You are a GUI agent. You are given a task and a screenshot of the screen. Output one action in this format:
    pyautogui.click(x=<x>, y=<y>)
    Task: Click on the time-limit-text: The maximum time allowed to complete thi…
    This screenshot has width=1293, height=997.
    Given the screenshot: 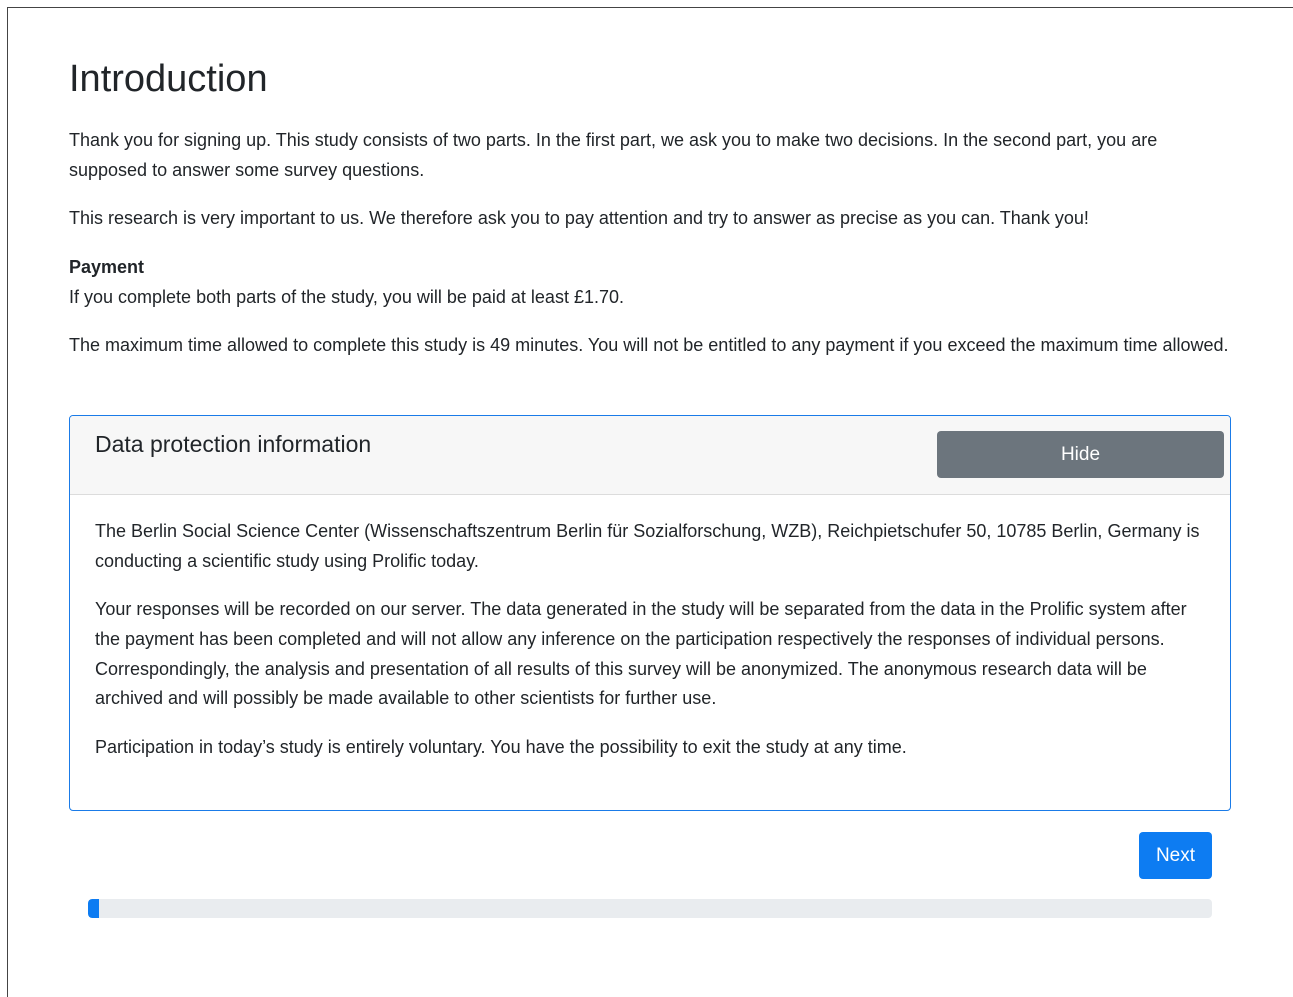 What is the action you would take?
    pyautogui.click(x=649, y=345)
    